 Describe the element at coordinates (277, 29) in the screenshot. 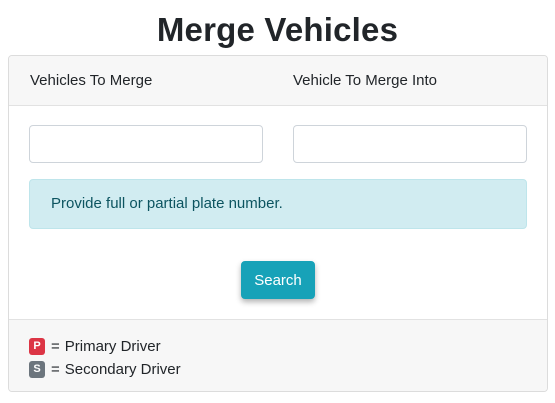

I see `page-title: Merge Vehicles` at that location.